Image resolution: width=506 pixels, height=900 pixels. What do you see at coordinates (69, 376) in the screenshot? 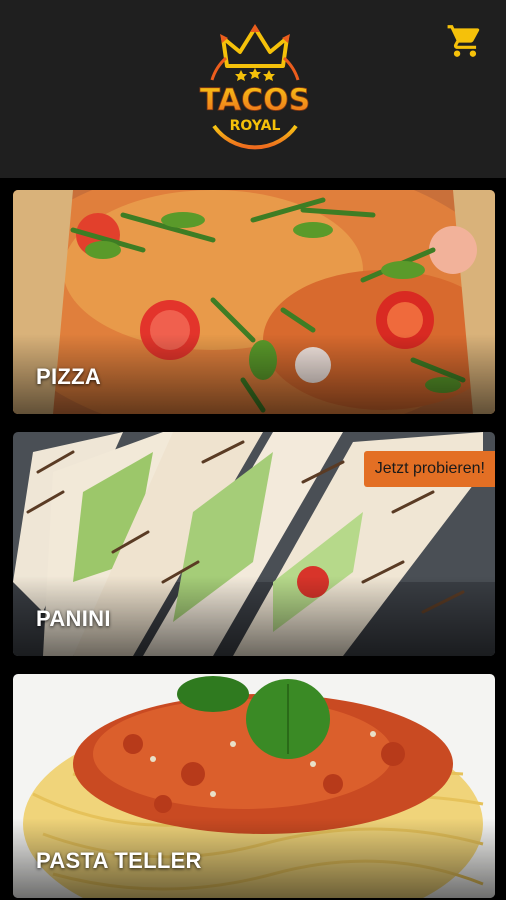
I see `category-label: PIZZA` at bounding box center [69, 376].